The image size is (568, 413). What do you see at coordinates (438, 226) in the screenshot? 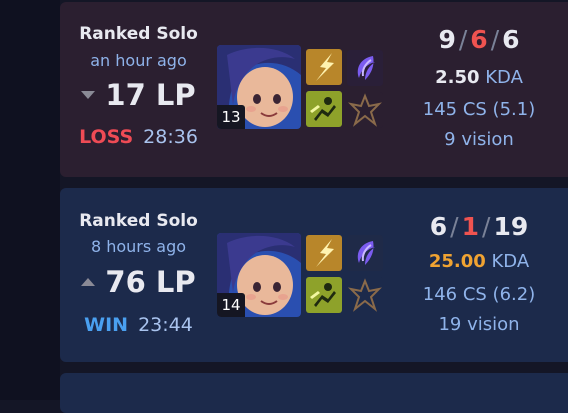
I see `kills: 6` at bounding box center [438, 226].